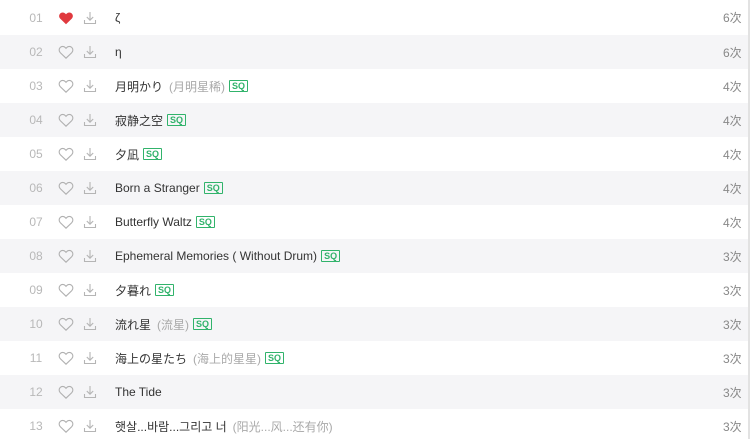  Describe the element at coordinates (36, 188) in the screenshot. I see `track-index: 06` at that location.